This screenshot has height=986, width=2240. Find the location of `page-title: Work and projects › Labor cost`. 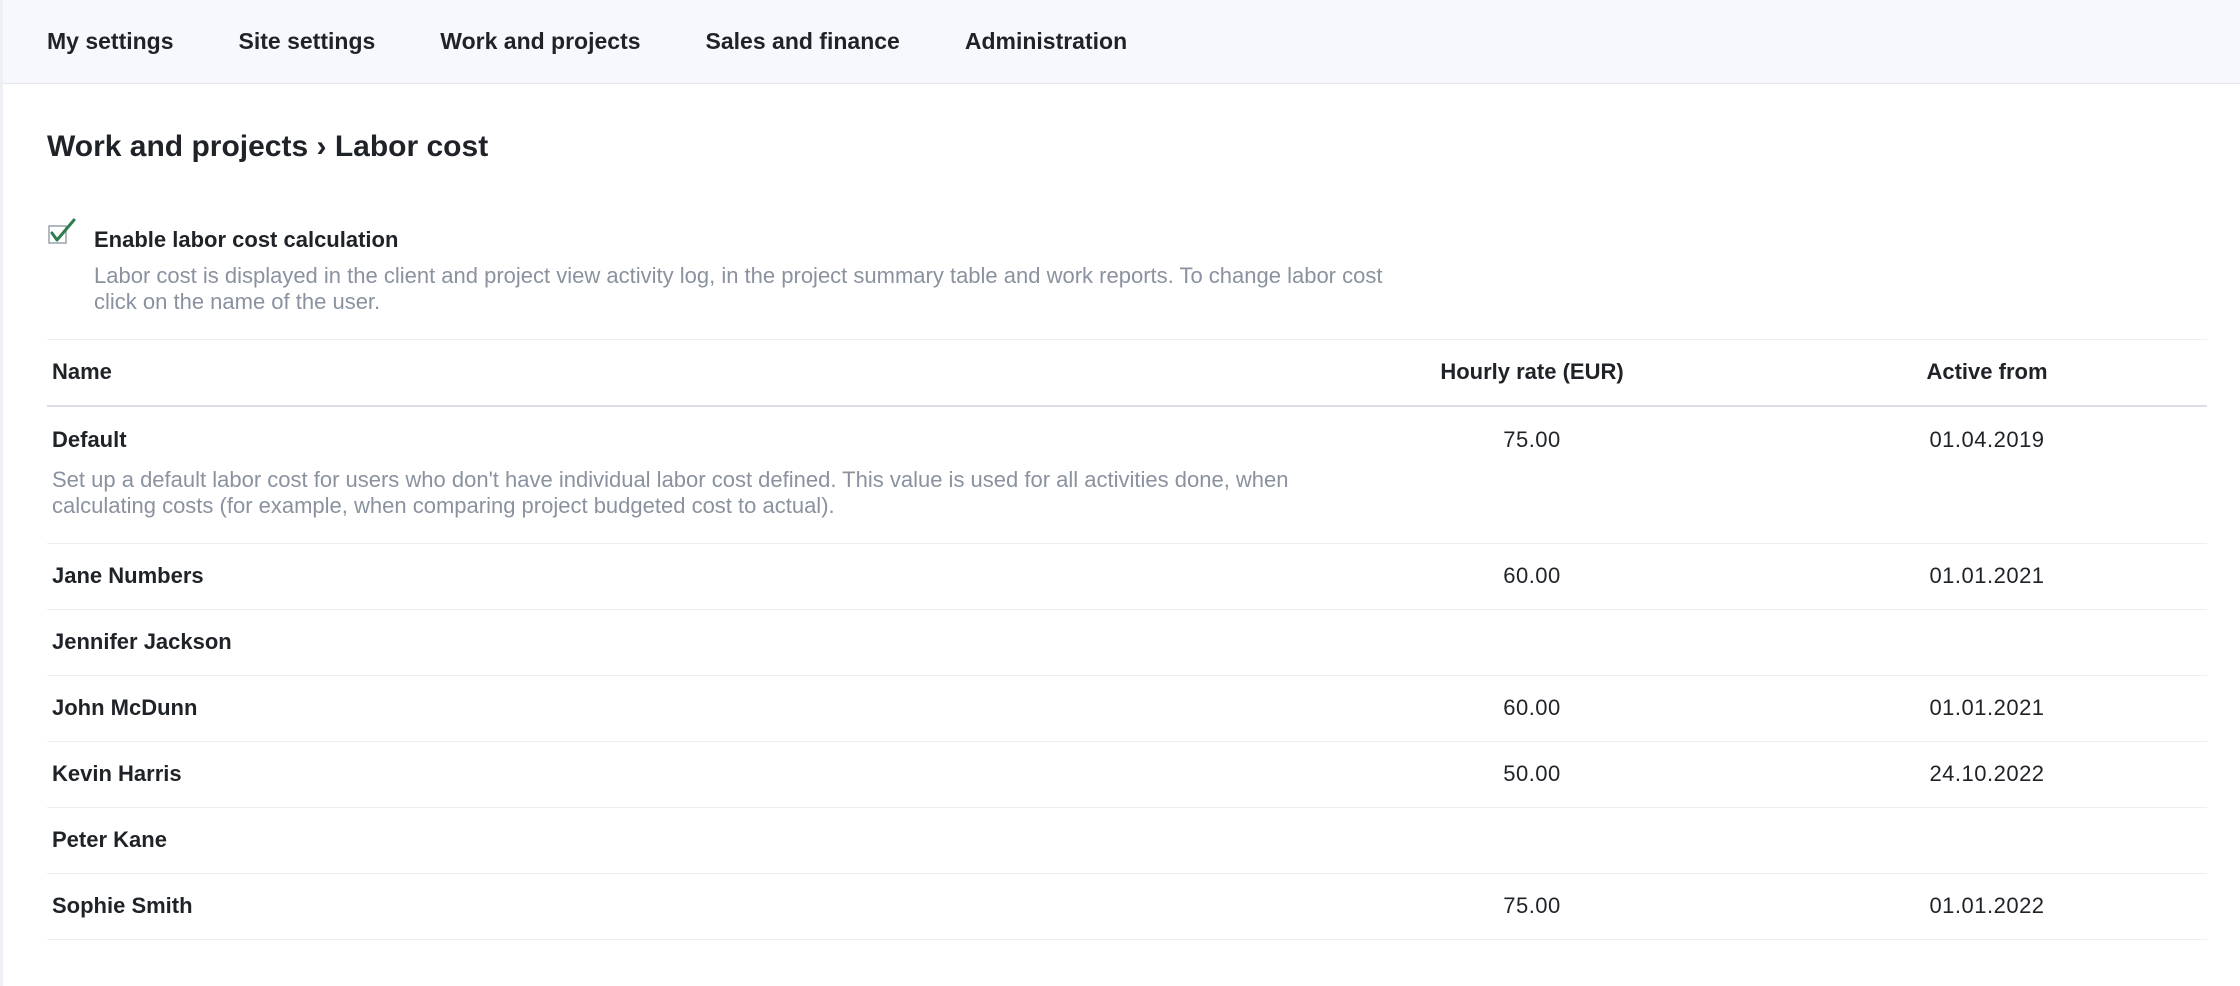

page-title: Work and projects › Labor cost is located at coordinates (268, 146).